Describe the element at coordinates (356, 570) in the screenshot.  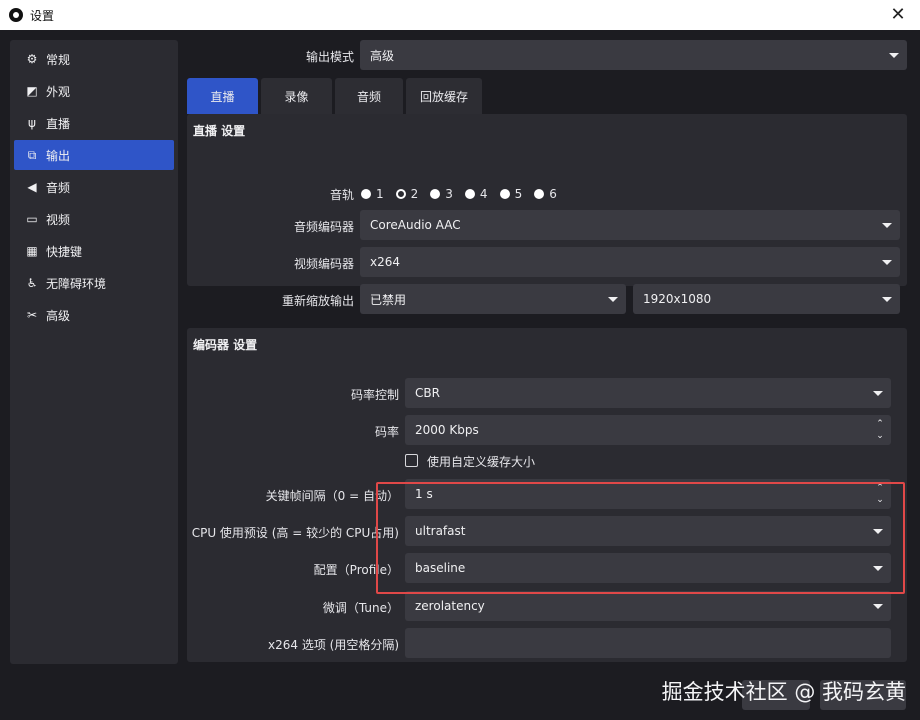
I see `profile-label: 配置（Profile）` at that location.